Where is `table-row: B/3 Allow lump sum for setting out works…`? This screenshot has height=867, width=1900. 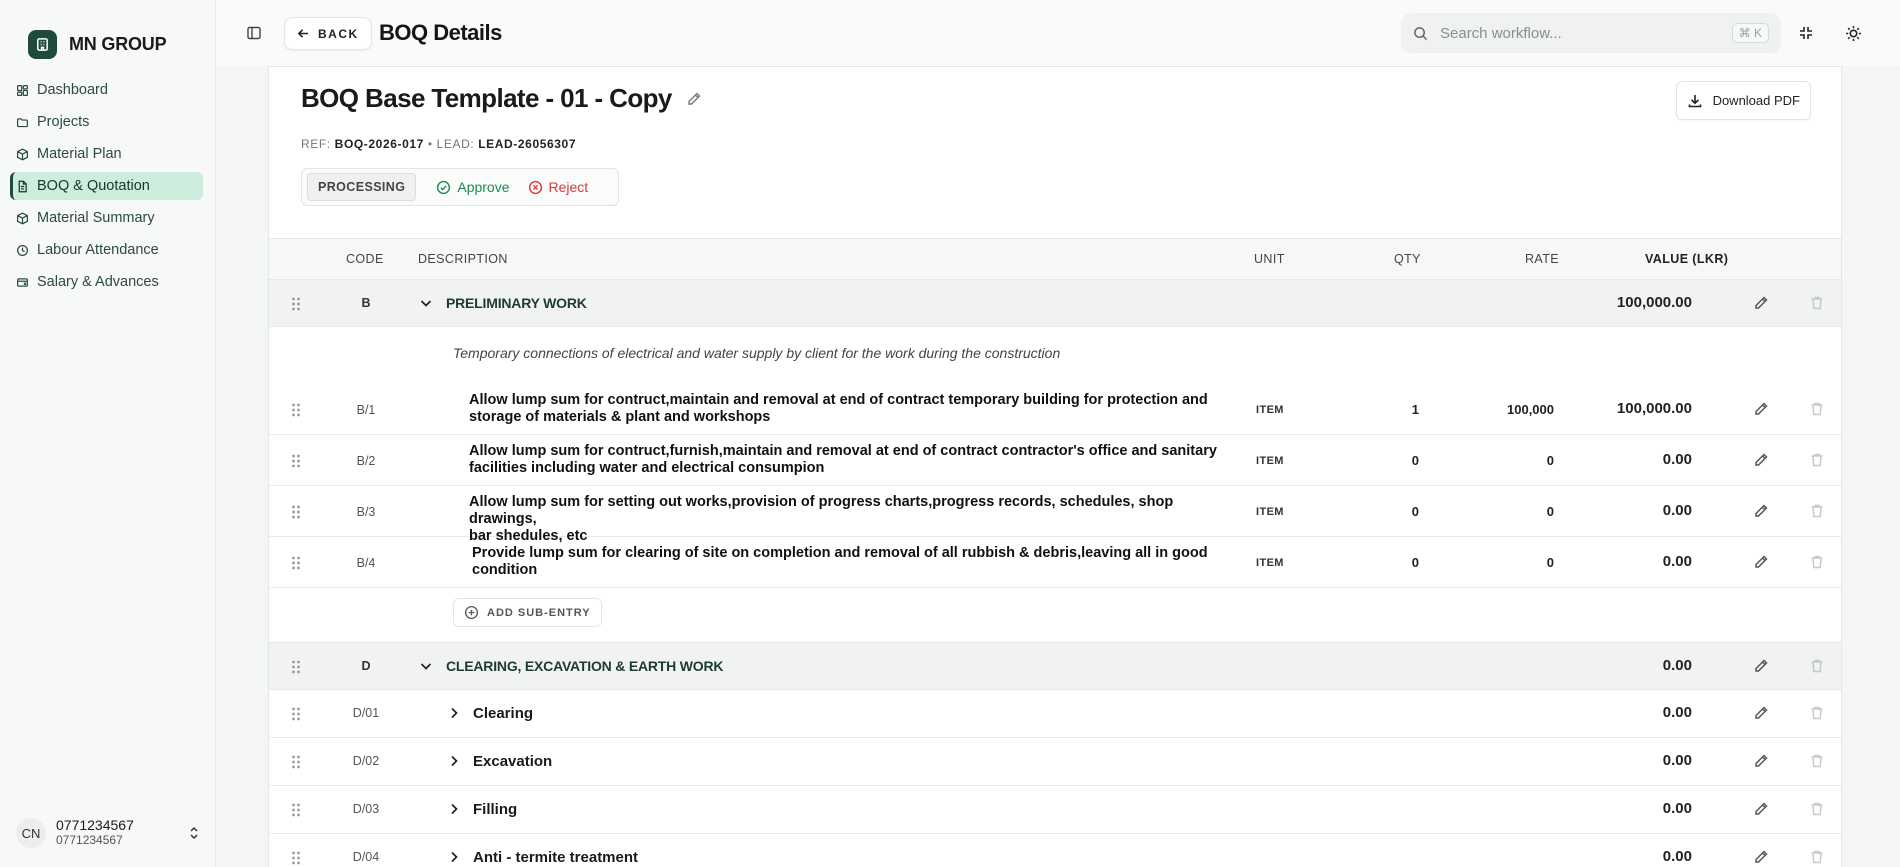
table-row: B/3 Allow lump sum for setting out works… is located at coordinates (1055, 515).